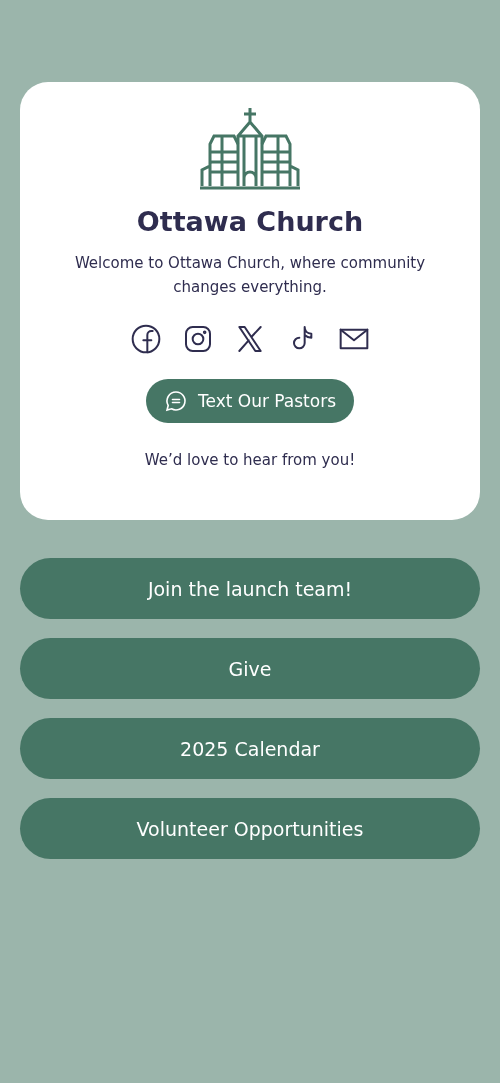 Image resolution: width=500 pixels, height=1083 pixels. What do you see at coordinates (176, 401) in the screenshot?
I see `chat-icon` at bounding box center [176, 401].